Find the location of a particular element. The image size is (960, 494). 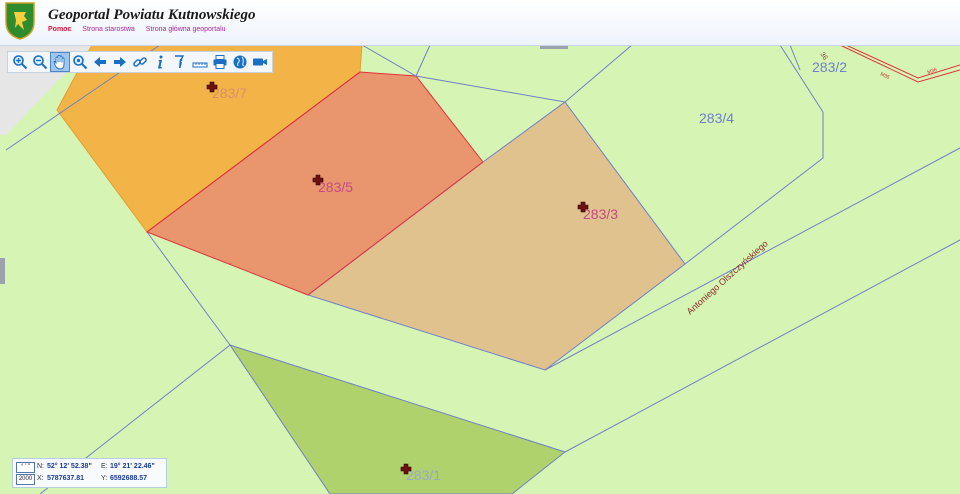

link-icon is located at coordinates (140, 62).